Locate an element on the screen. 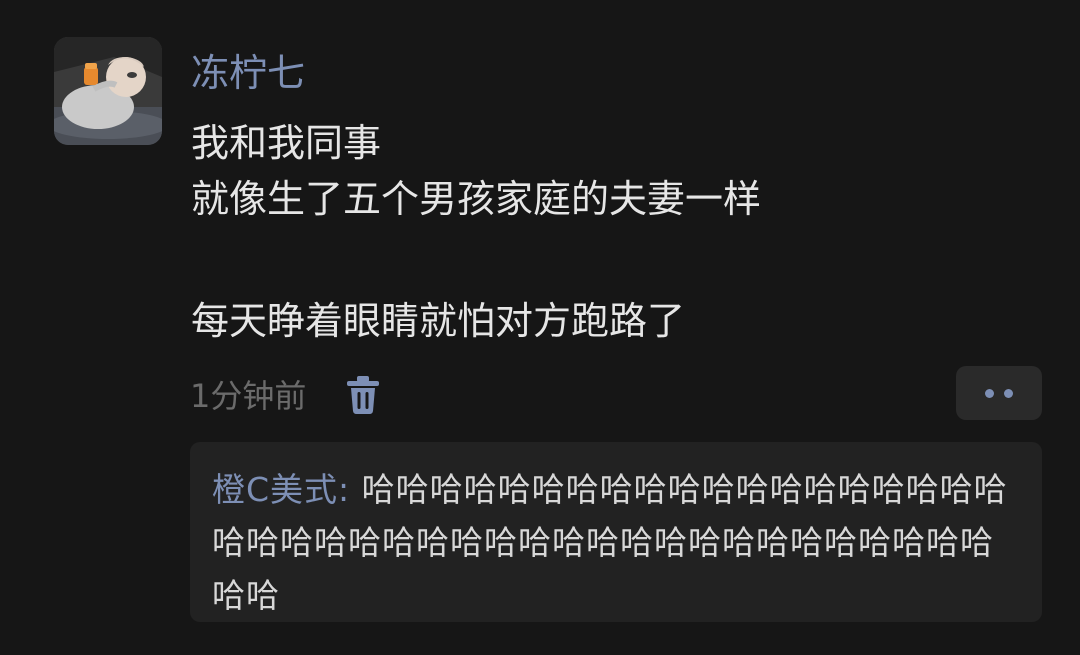  more-options-button is located at coordinates (999, 393).